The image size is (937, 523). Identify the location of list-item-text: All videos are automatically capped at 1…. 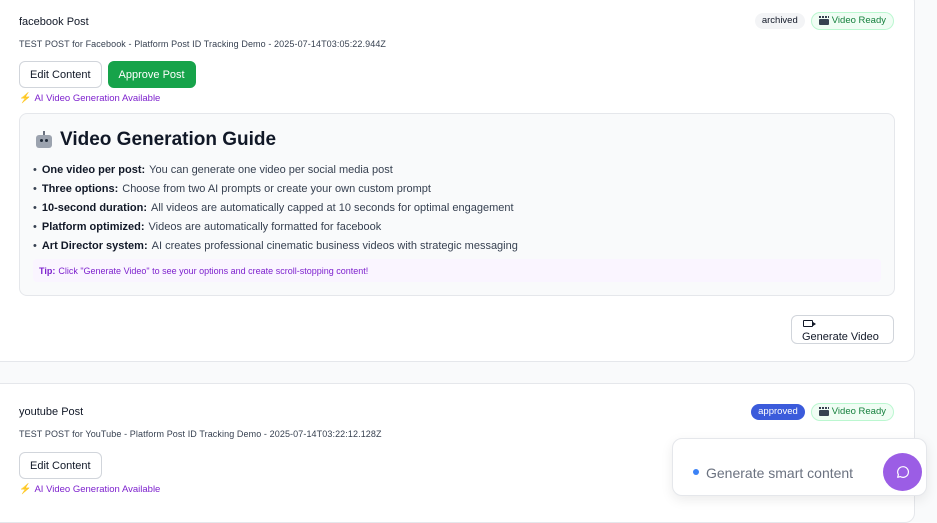
(332, 207).